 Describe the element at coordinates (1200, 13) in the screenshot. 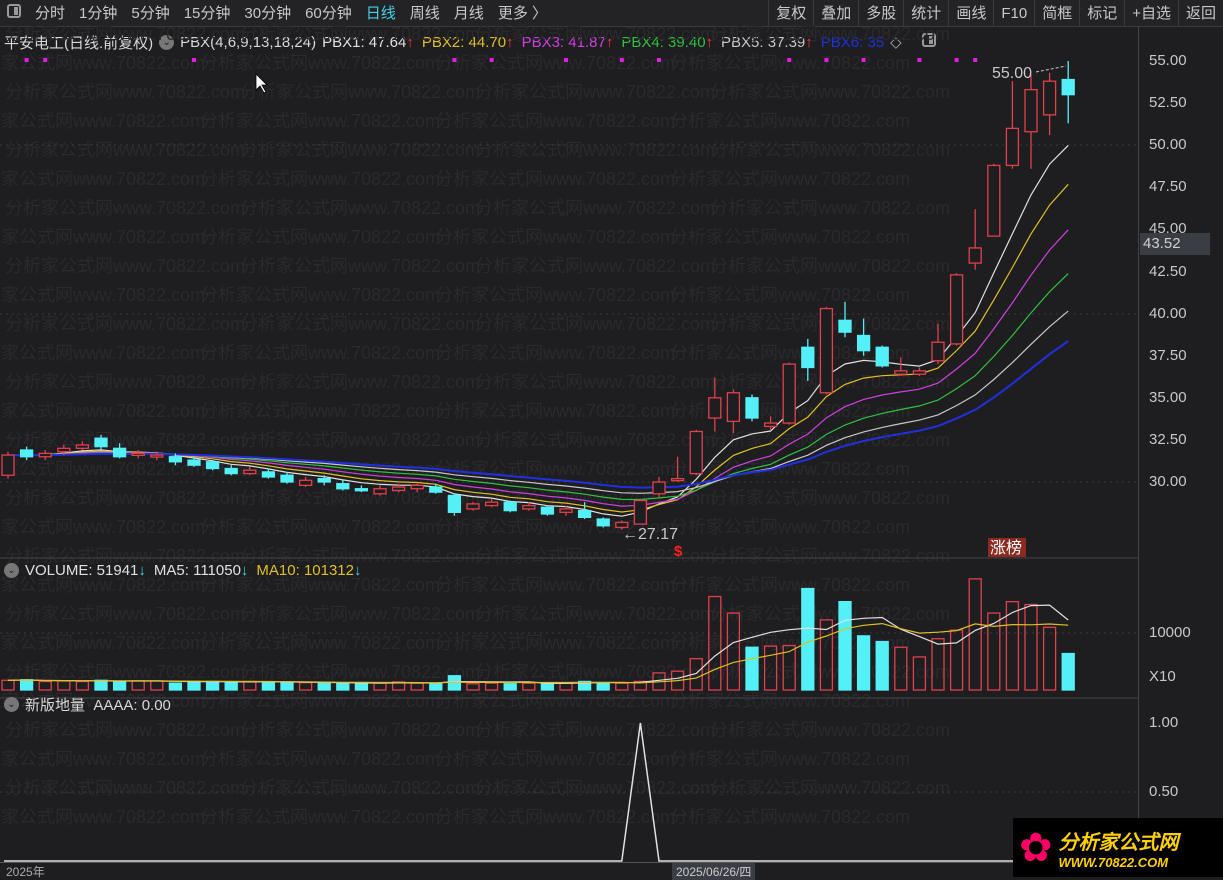

I see `toolbar-action-button: 返回` at that location.